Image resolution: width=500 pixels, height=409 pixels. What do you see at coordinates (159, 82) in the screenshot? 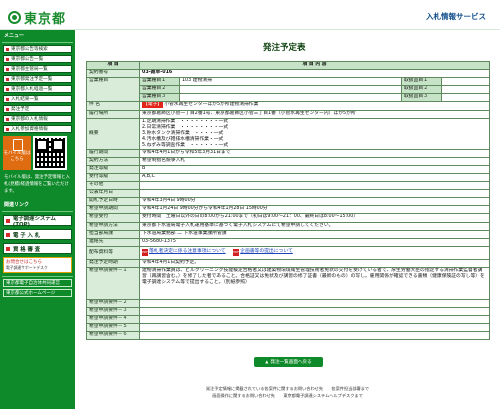
I see `business-type-name: 営業種目１` at bounding box center [159, 82].